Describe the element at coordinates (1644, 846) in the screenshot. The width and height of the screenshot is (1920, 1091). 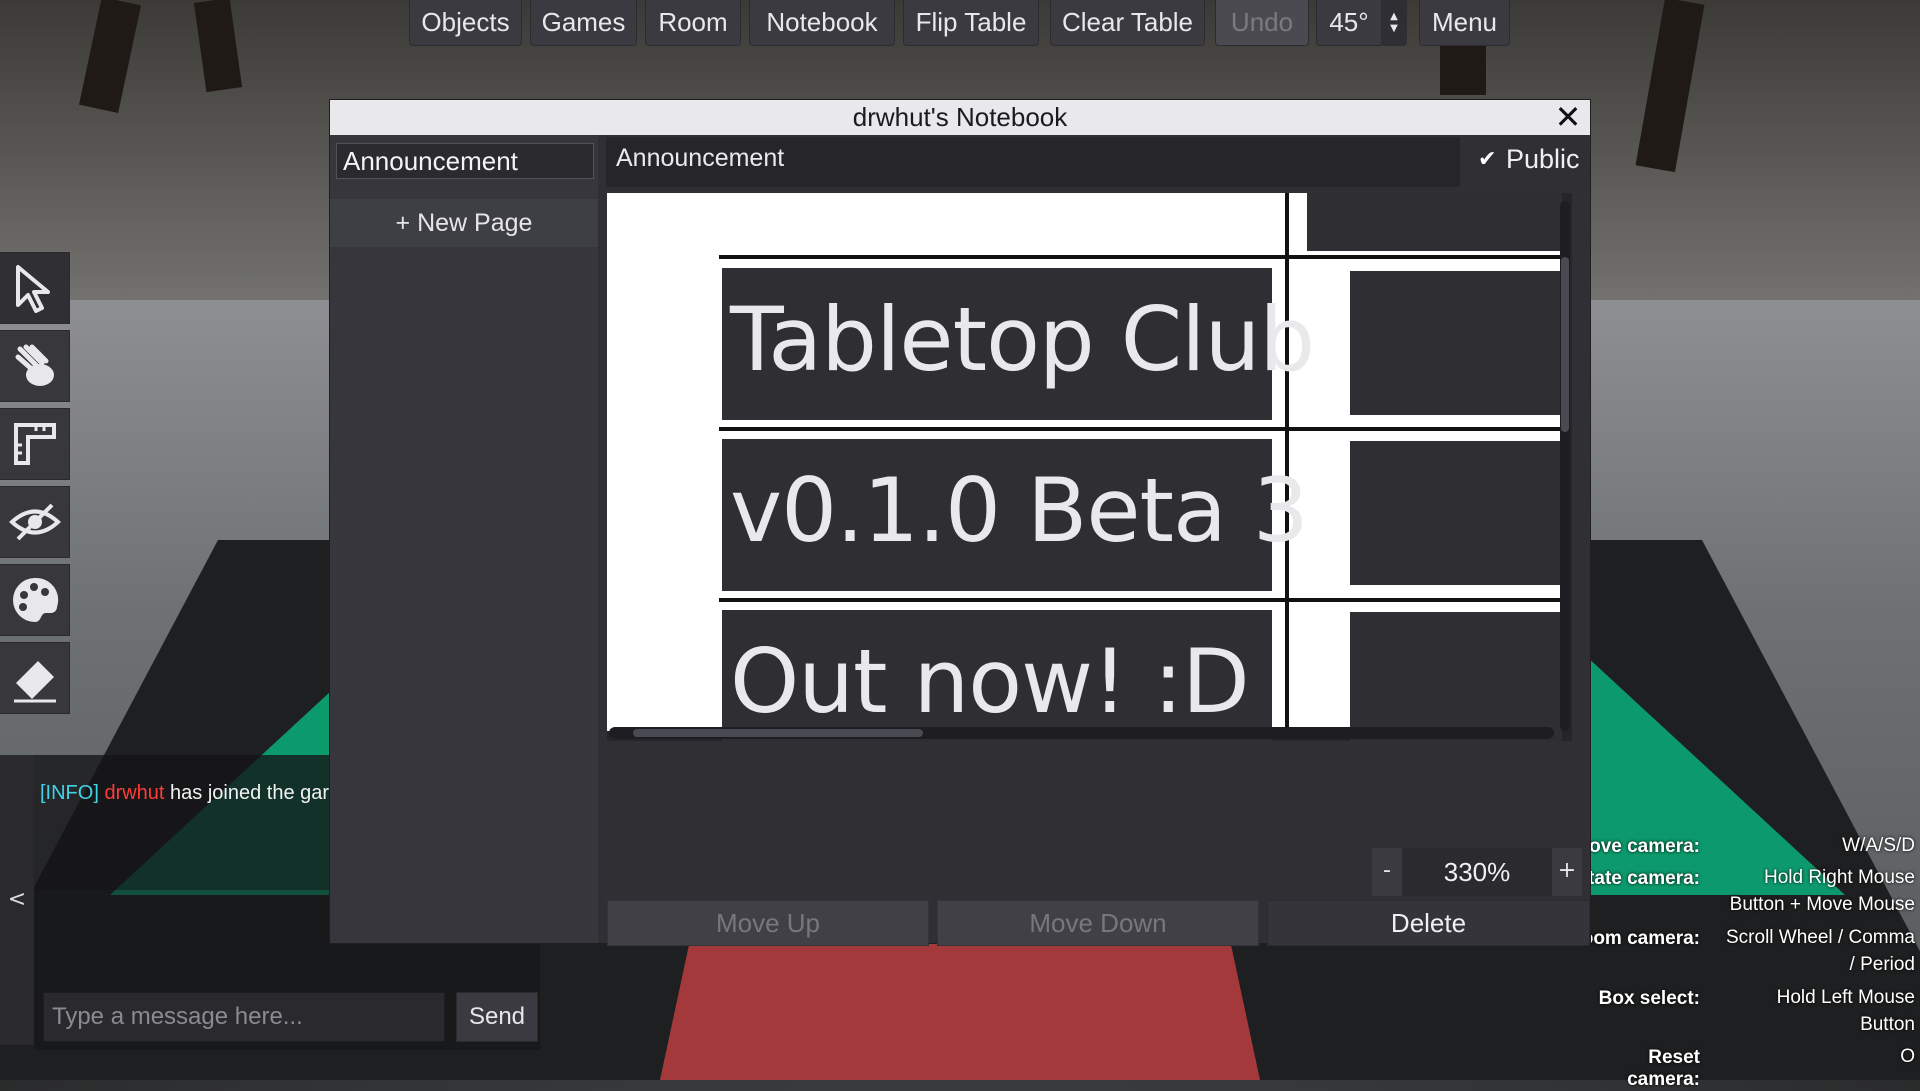
I see `help-key: ove camera:` at that location.